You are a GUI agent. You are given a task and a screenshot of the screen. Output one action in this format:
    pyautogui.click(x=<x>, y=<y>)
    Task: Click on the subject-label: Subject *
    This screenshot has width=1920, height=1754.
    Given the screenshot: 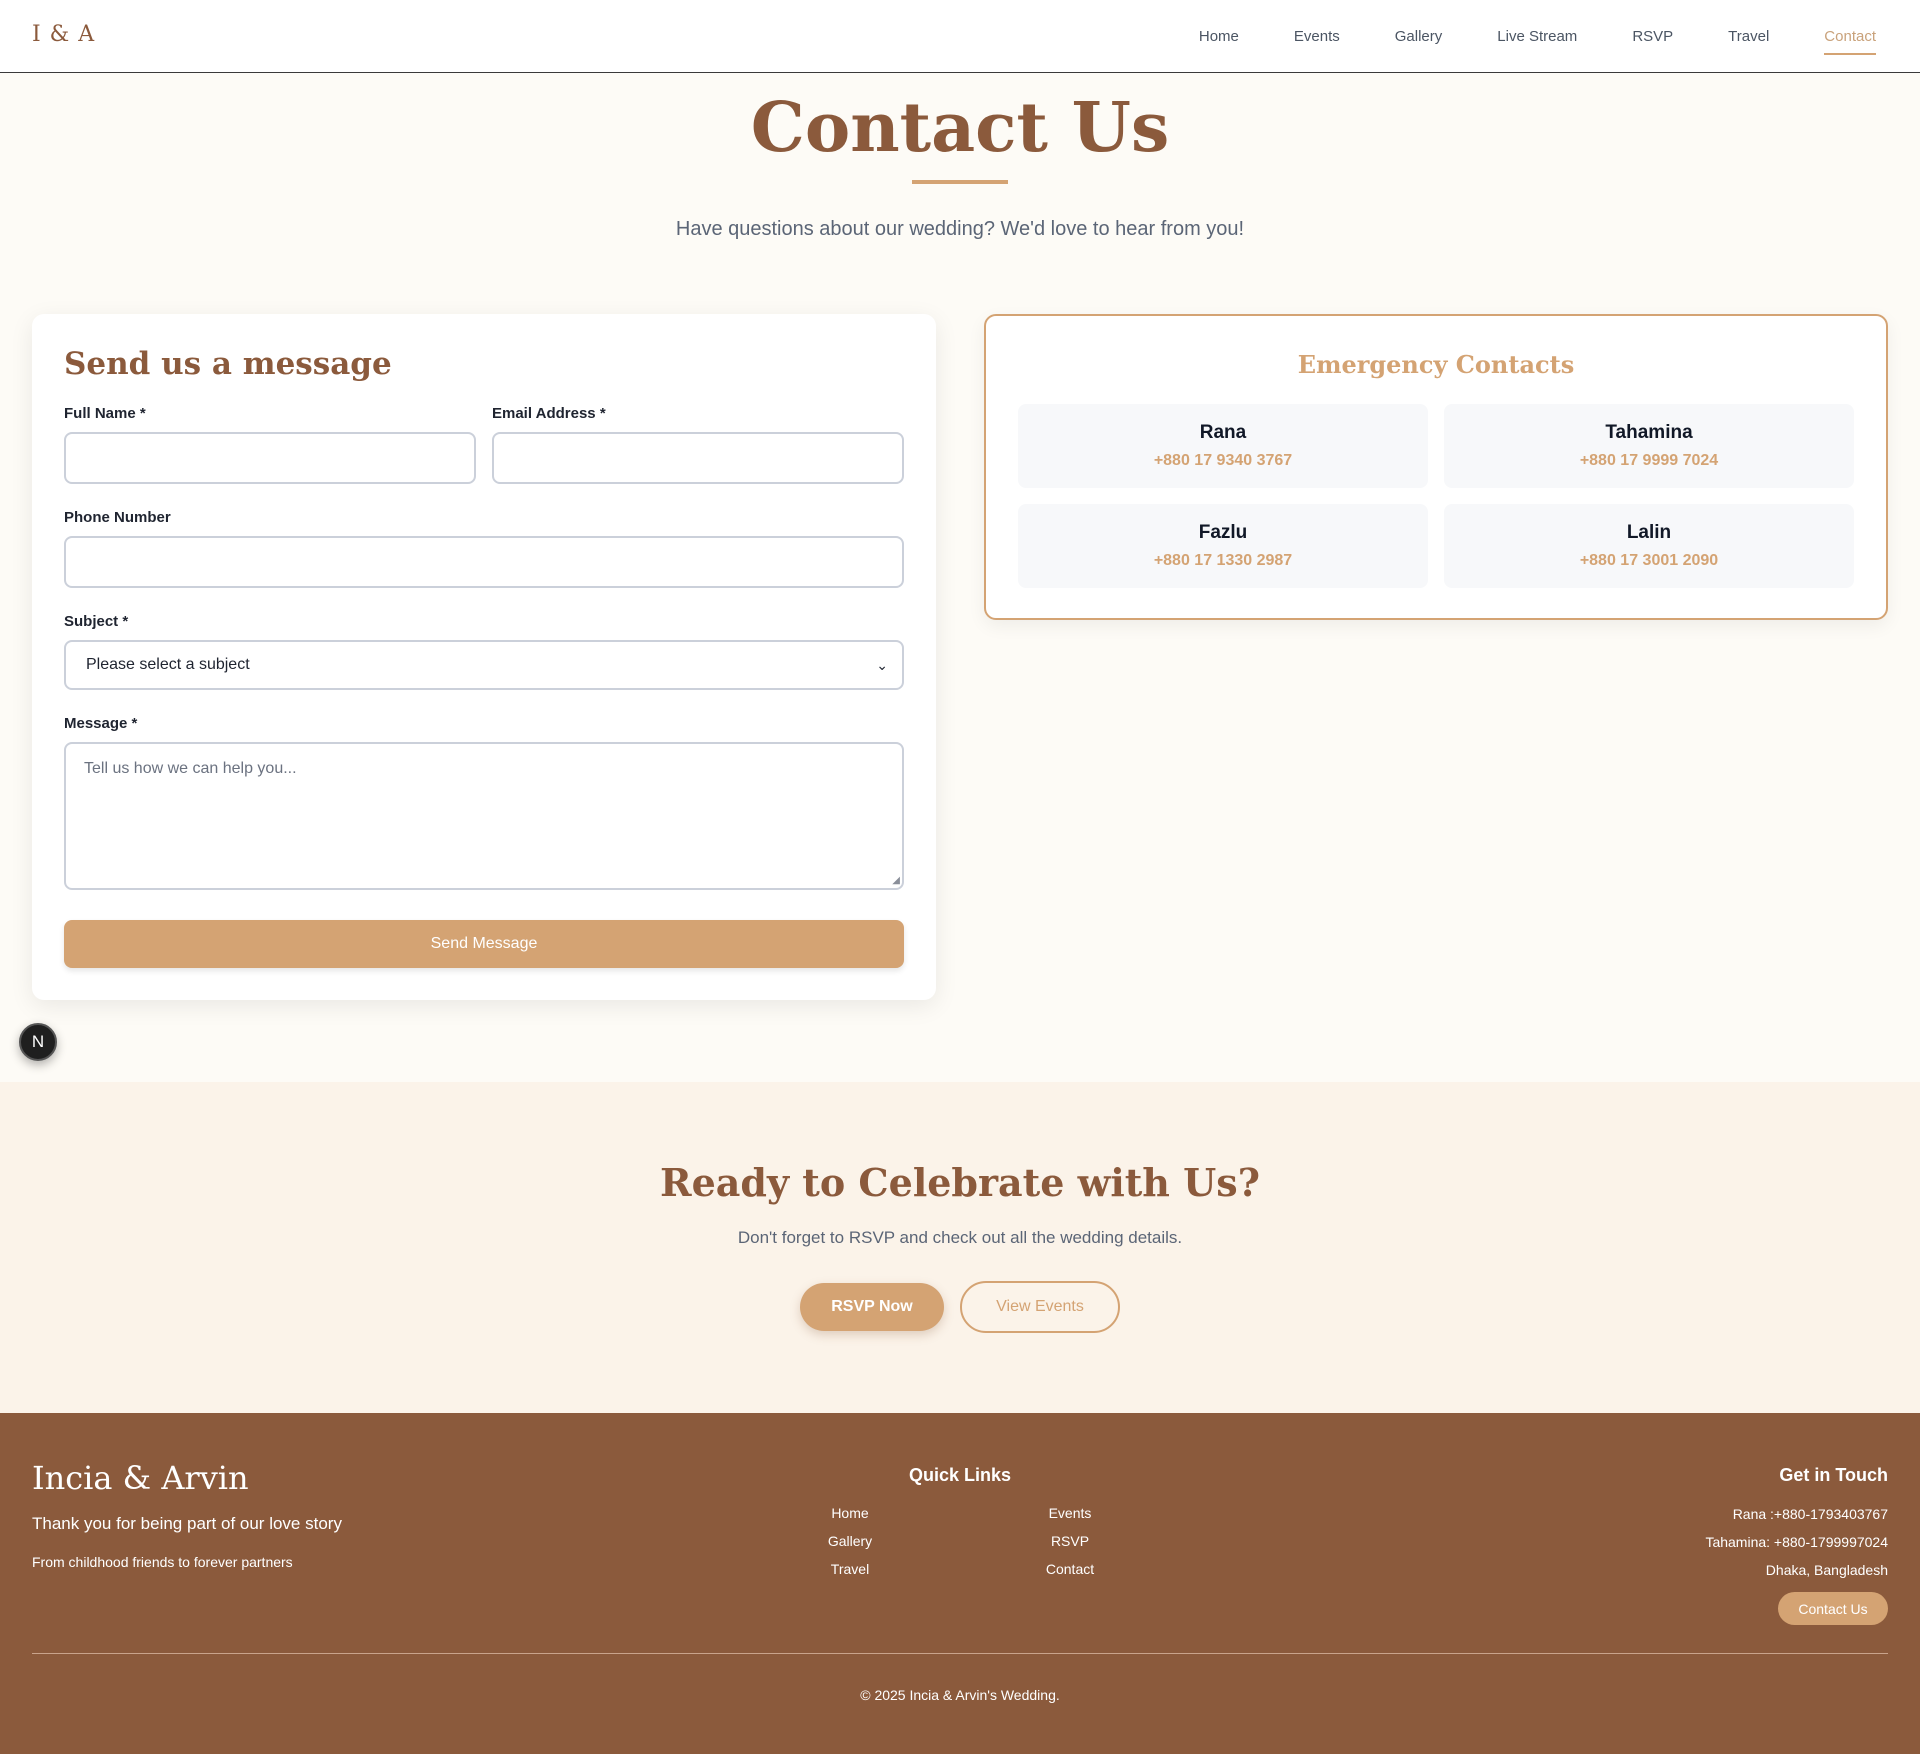 What is the action you would take?
    pyautogui.click(x=96, y=621)
    